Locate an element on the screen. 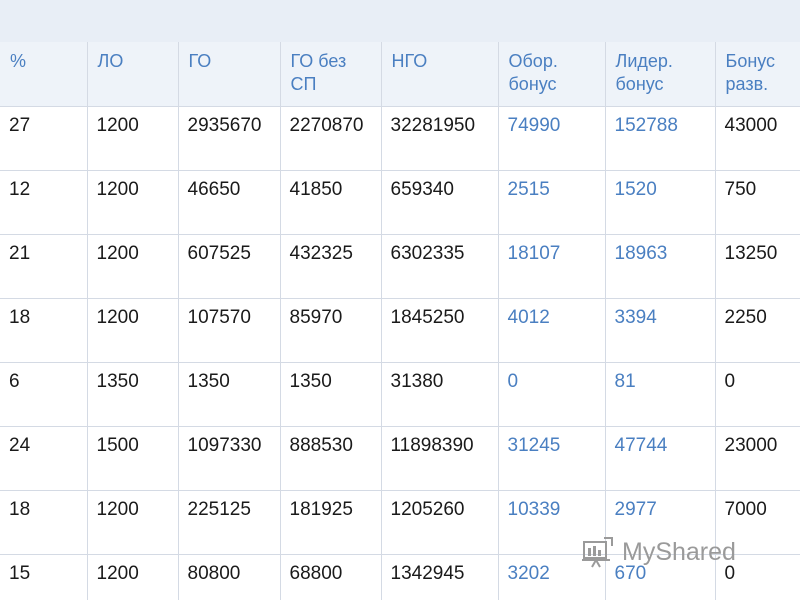  table-cell: 225125 is located at coordinates (229, 522).